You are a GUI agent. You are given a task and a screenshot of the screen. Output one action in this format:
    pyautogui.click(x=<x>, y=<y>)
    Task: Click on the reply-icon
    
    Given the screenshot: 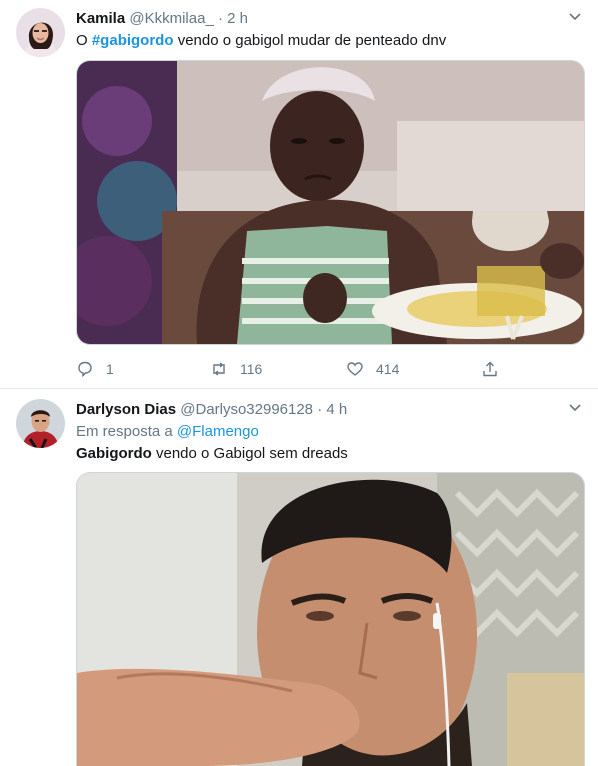 What is the action you would take?
    pyautogui.click(x=85, y=369)
    